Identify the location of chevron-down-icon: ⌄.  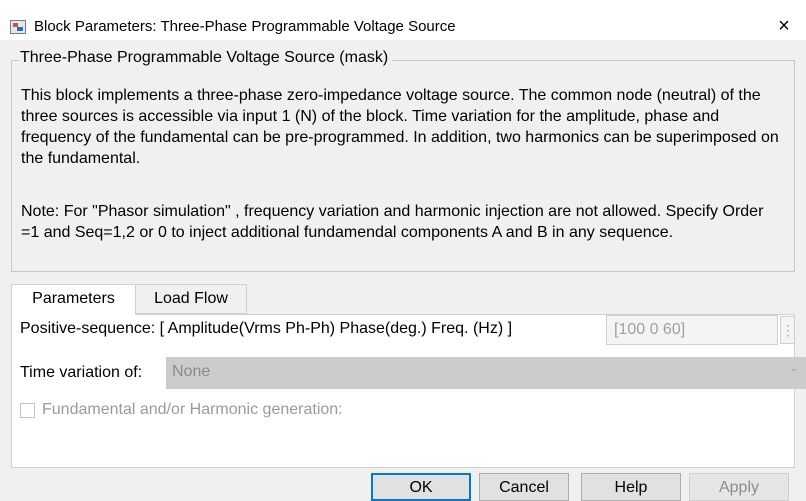
(793, 368).